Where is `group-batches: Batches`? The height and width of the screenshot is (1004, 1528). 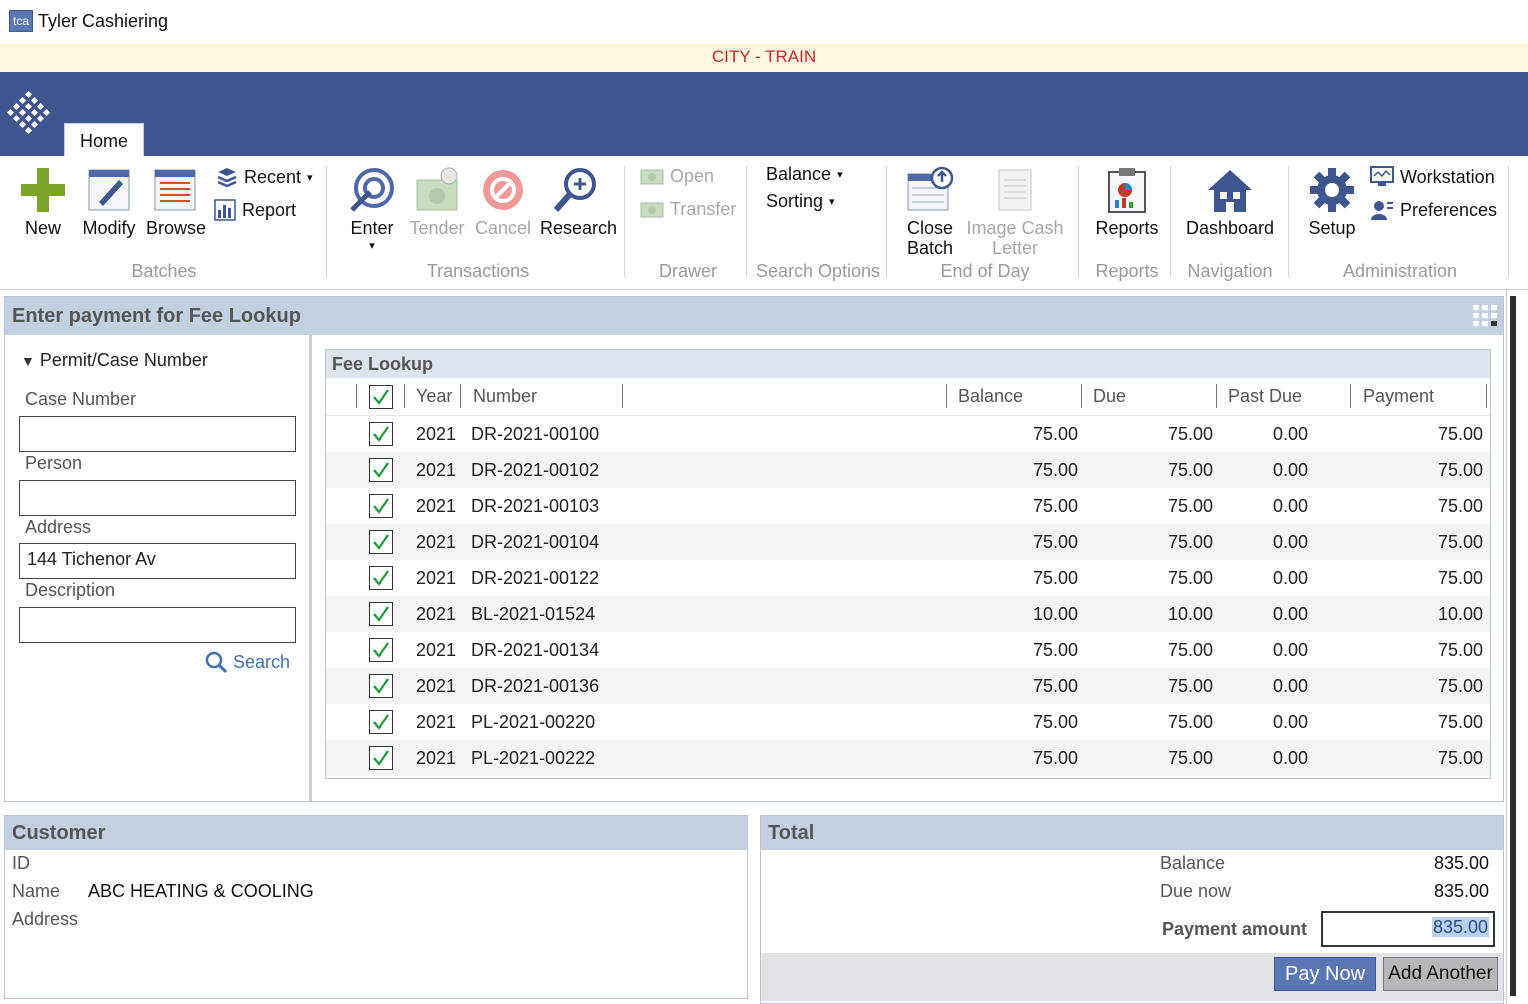 group-batches: Batches is located at coordinates (164, 271).